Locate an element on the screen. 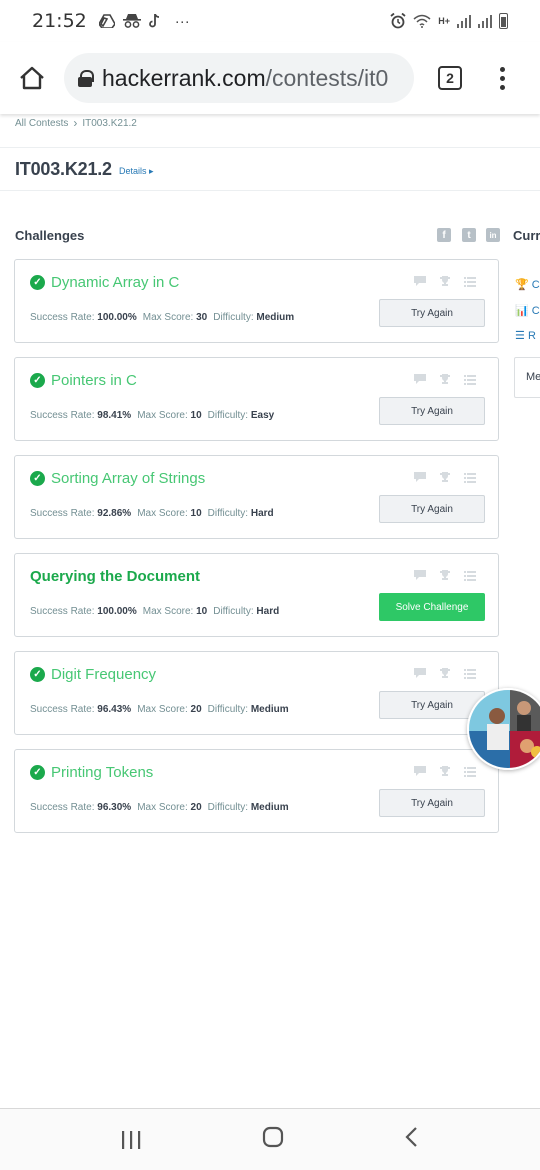 The image size is (540, 1170). success-rate-value: 96.43% is located at coordinates (114, 709).